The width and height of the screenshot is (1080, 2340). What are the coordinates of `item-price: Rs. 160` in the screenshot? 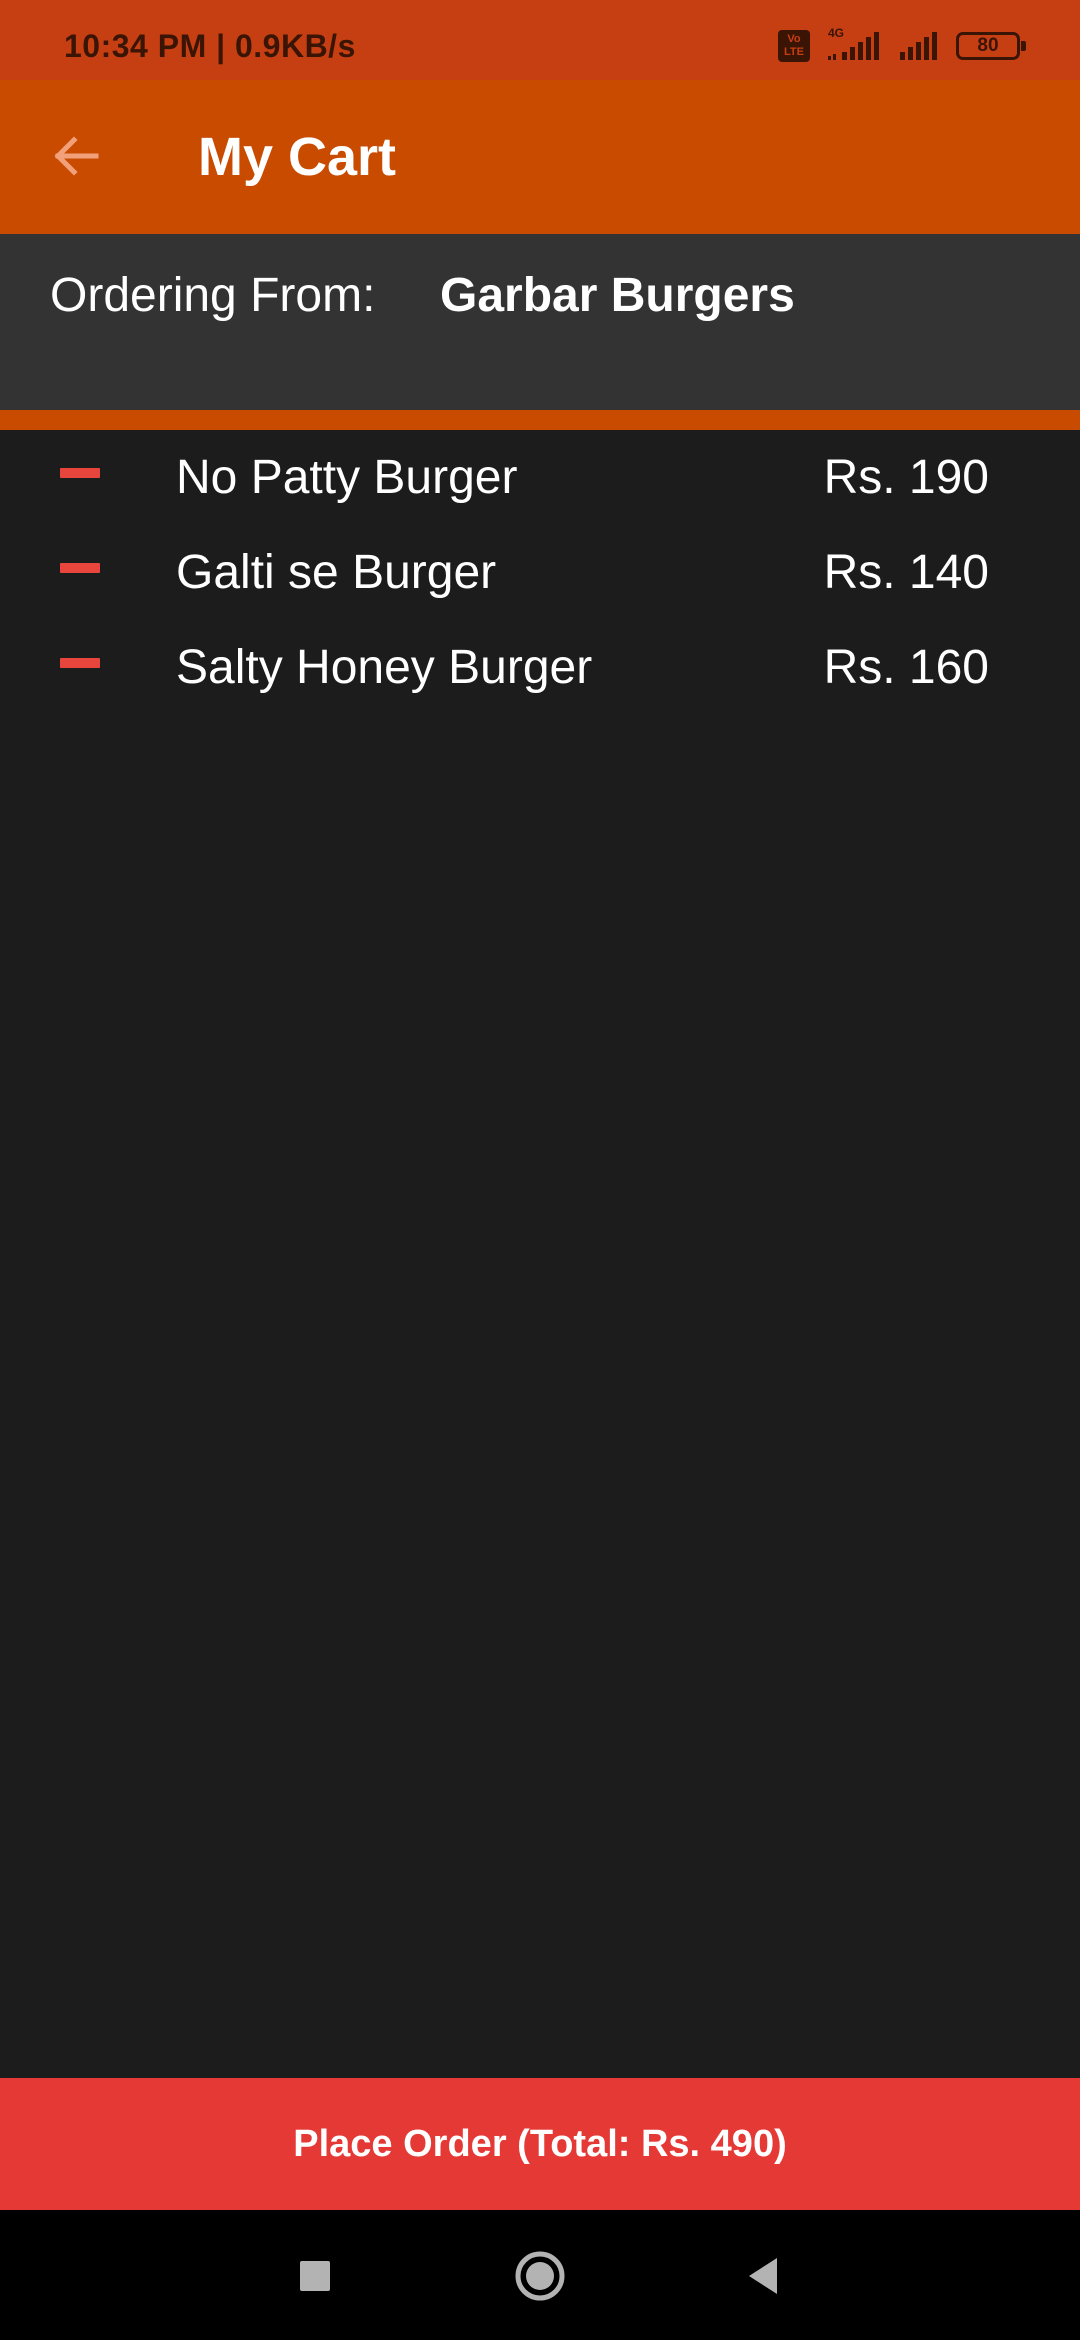 It's located at (906, 667).